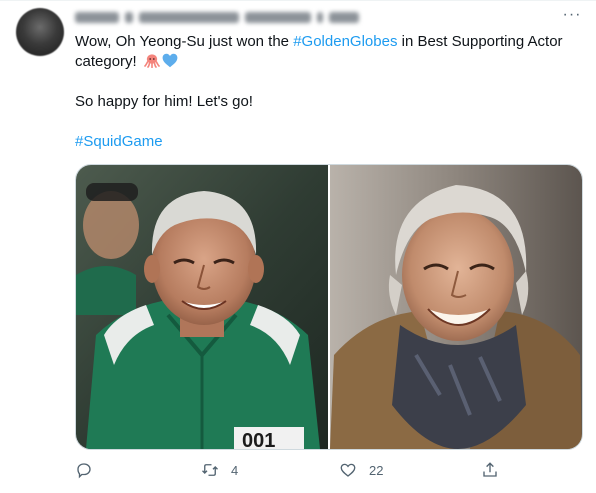  What do you see at coordinates (376, 470) in the screenshot?
I see `like-count: 22` at bounding box center [376, 470].